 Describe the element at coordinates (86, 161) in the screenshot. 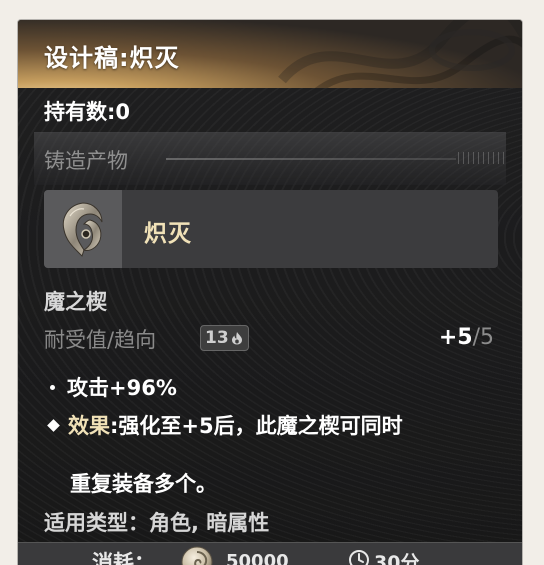

I see `section-title: 铸造产物` at that location.